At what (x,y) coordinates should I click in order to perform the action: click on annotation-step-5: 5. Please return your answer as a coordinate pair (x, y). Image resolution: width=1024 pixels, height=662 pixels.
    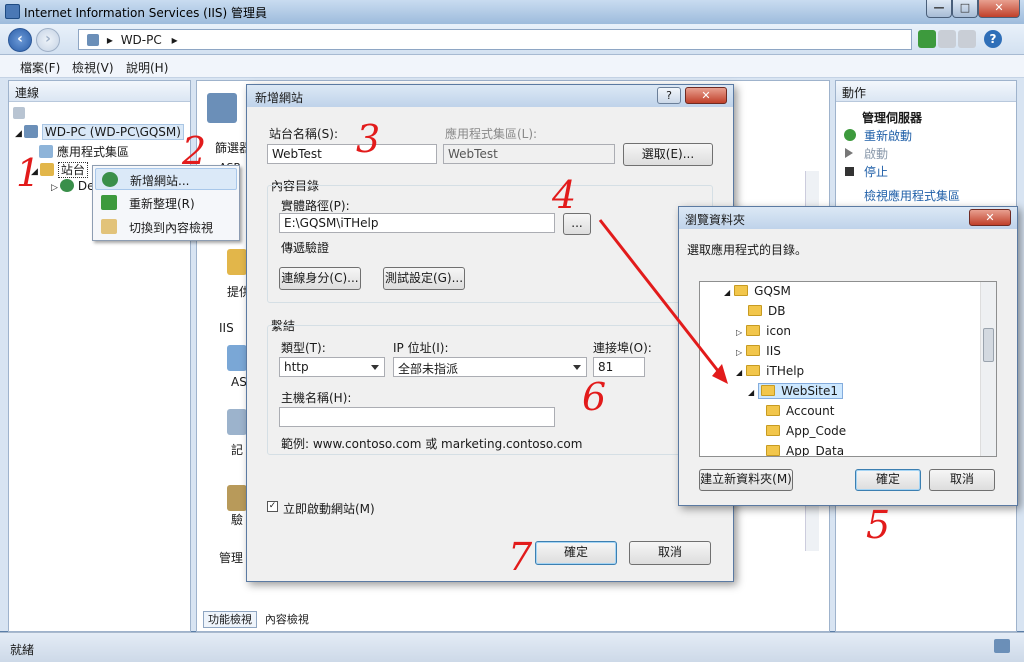
    Looking at the image, I should click on (878, 525).